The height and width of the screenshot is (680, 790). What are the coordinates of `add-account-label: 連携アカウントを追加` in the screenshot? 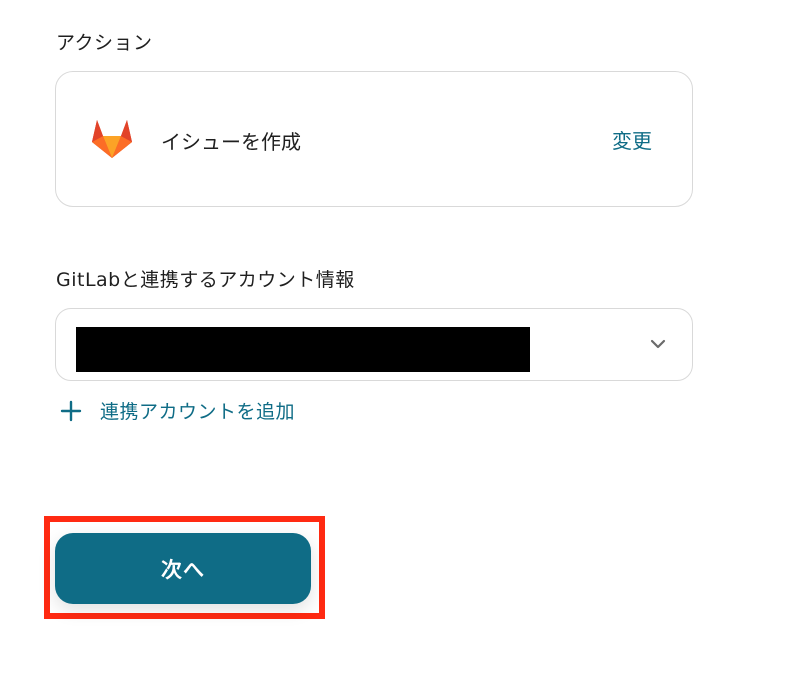 It's located at (198, 412).